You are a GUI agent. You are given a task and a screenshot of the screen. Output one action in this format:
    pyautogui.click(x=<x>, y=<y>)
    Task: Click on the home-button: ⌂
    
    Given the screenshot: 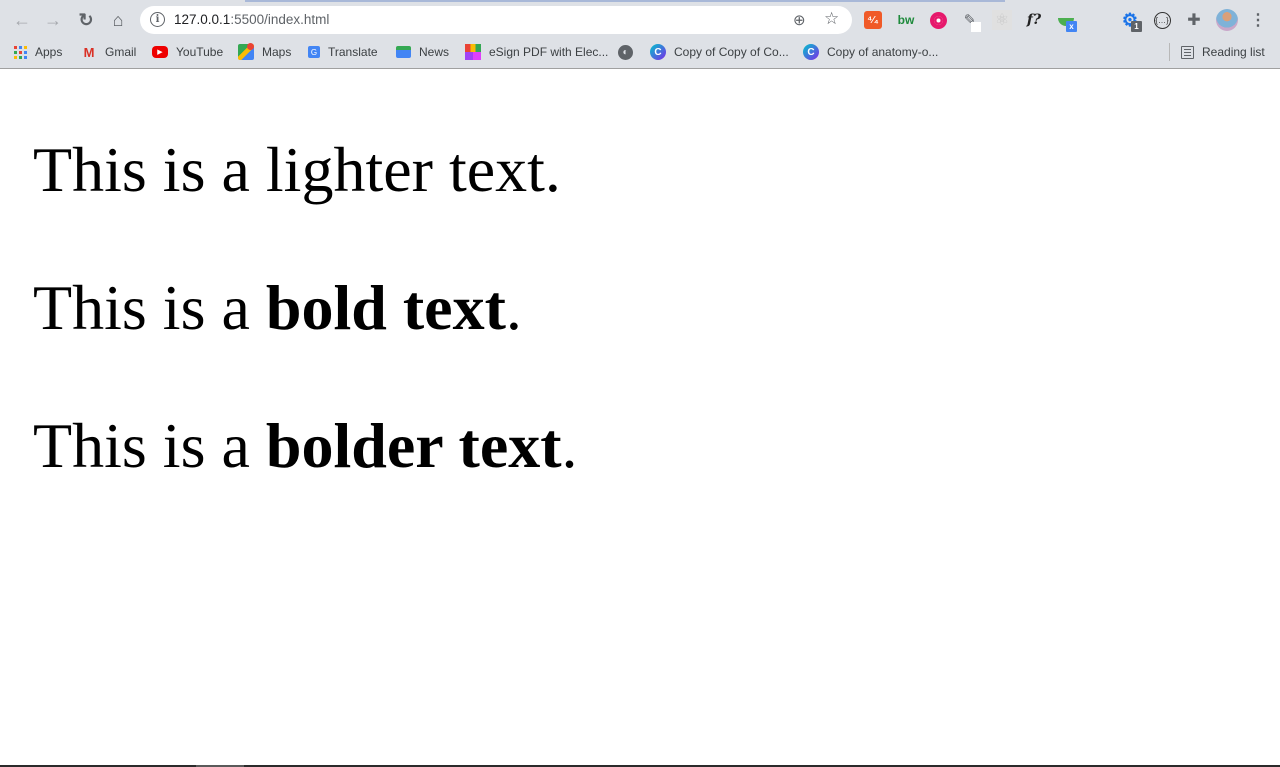 What is the action you would take?
    pyautogui.click(x=118, y=20)
    